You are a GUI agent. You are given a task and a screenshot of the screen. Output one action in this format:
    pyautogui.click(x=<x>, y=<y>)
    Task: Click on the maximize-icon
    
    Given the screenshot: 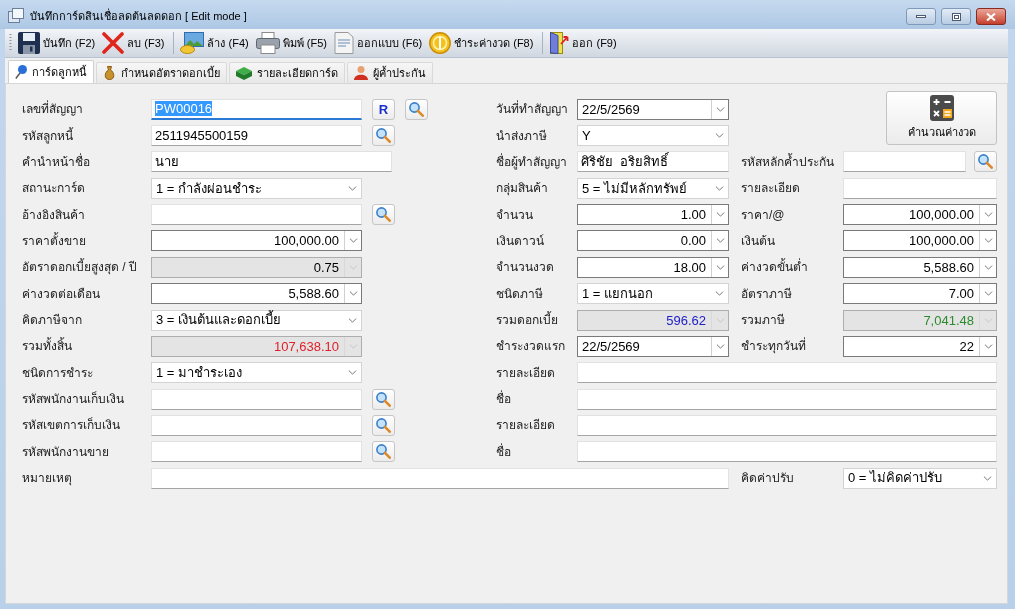 What is the action you would take?
    pyautogui.click(x=956, y=16)
    